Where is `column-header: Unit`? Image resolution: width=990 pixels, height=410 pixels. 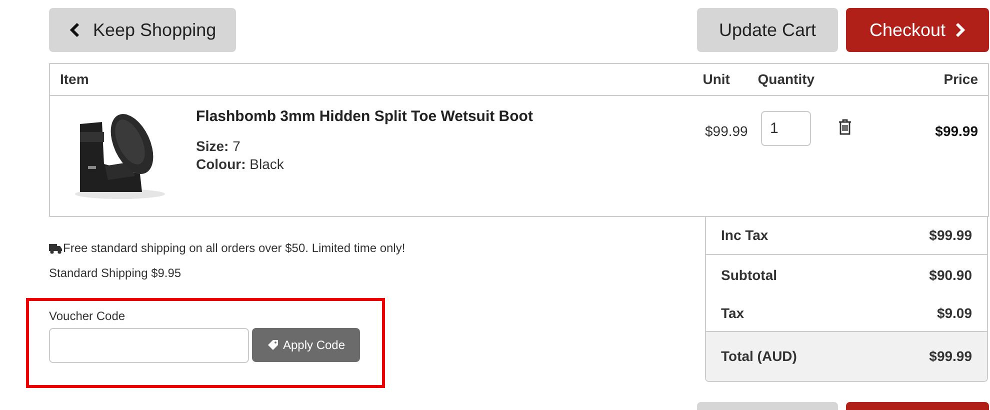 column-header: Unit is located at coordinates (716, 79).